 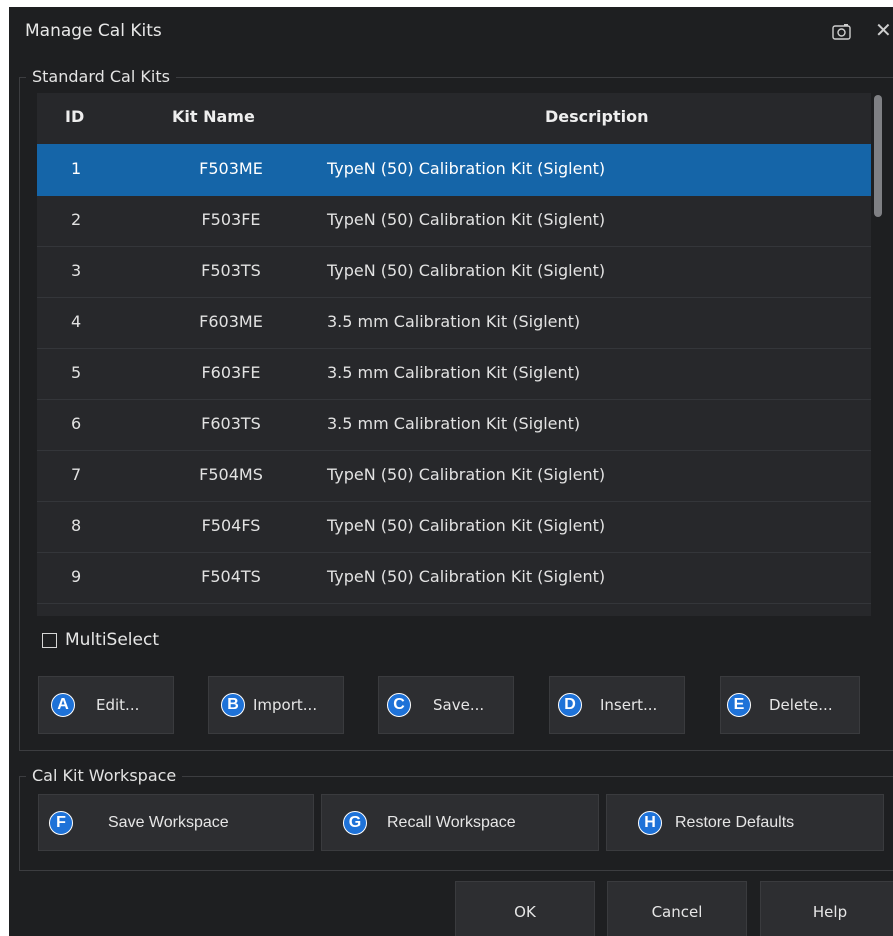 What do you see at coordinates (231, 576) in the screenshot?
I see `row-kit-name: F504TS` at bounding box center [231, 576].